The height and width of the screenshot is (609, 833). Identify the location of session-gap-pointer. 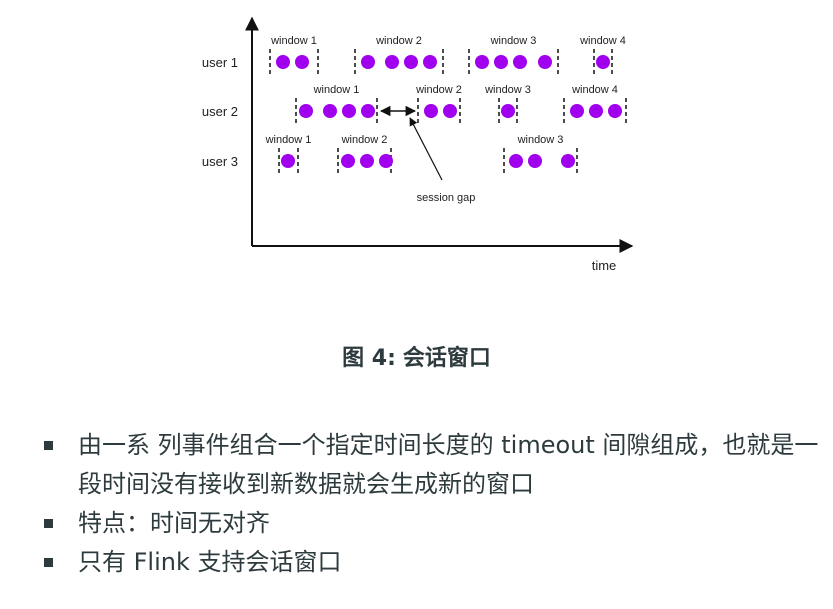
(426, 149).